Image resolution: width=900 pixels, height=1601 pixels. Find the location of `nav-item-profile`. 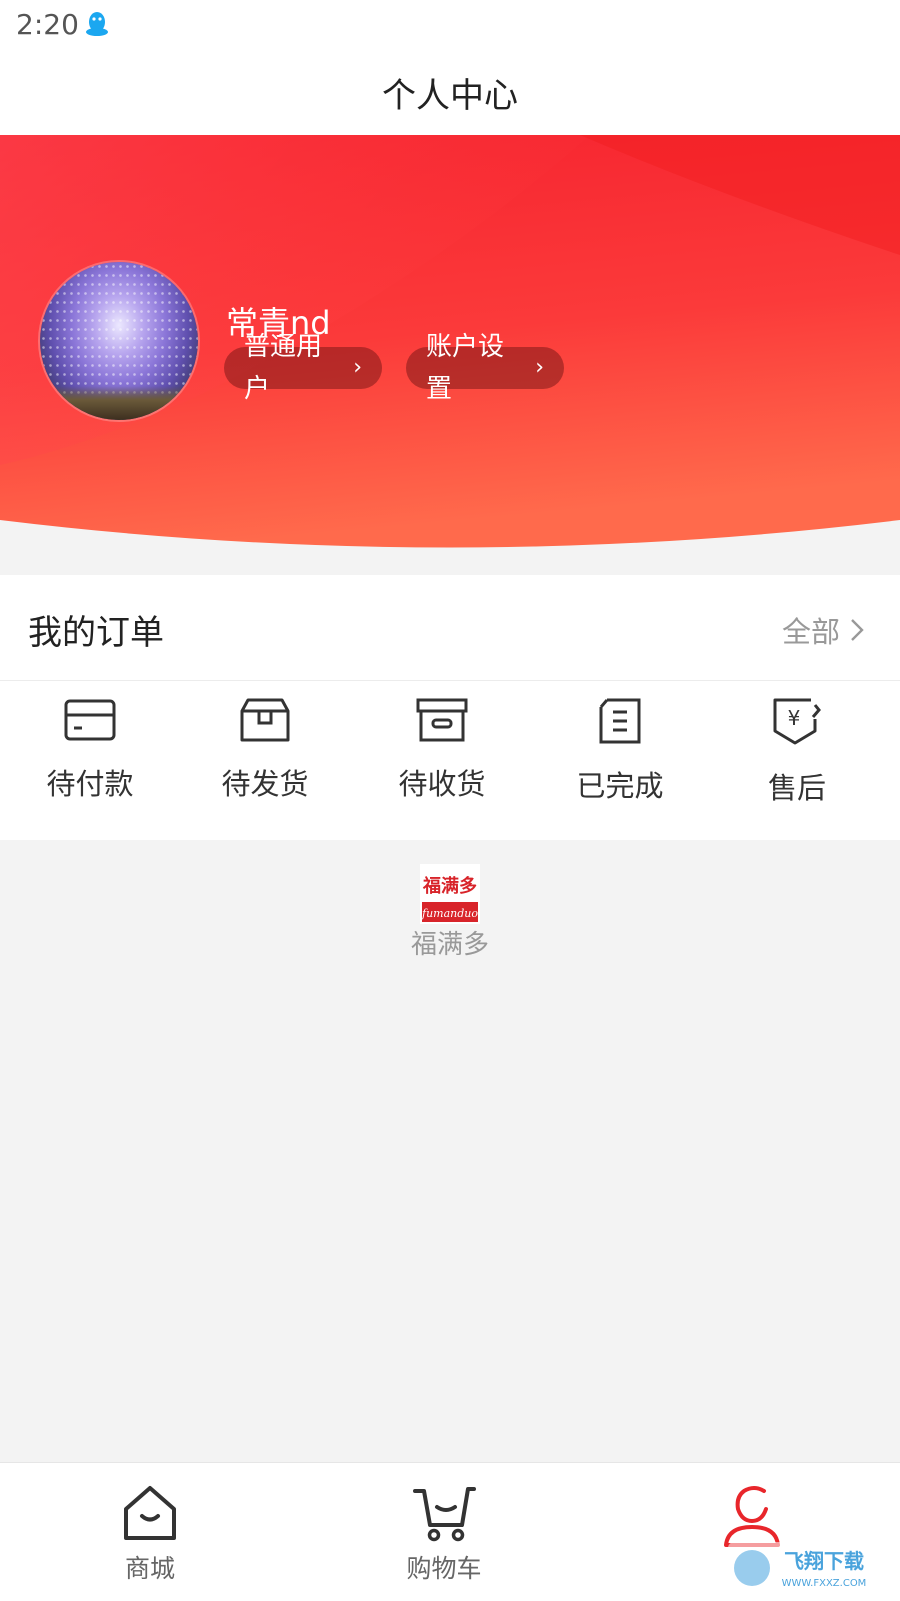

nav-item-profile is located at coordinates (752, 1515).